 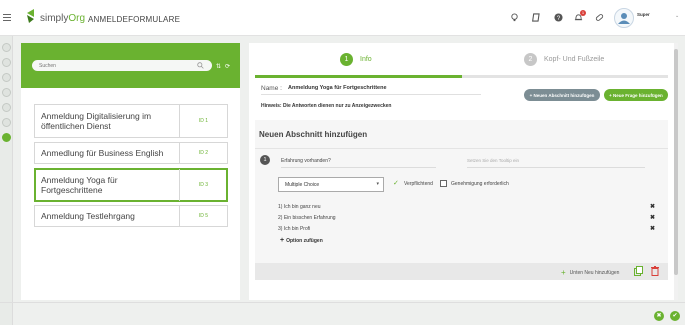 I want to click on book-icon, so click(x=536, y=17).